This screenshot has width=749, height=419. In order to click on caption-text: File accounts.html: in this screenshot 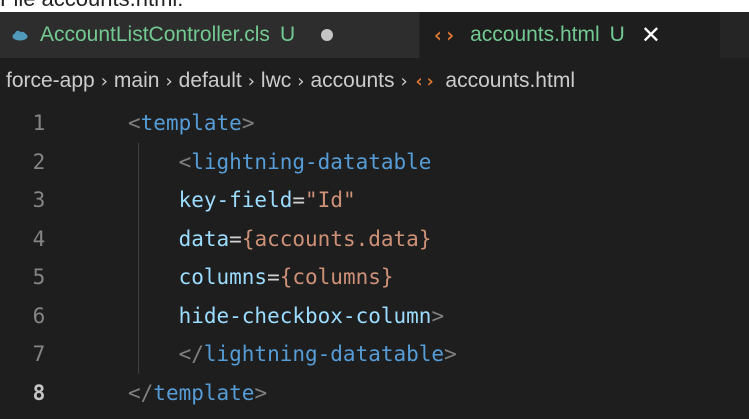, I will do `click(91, 6)`.